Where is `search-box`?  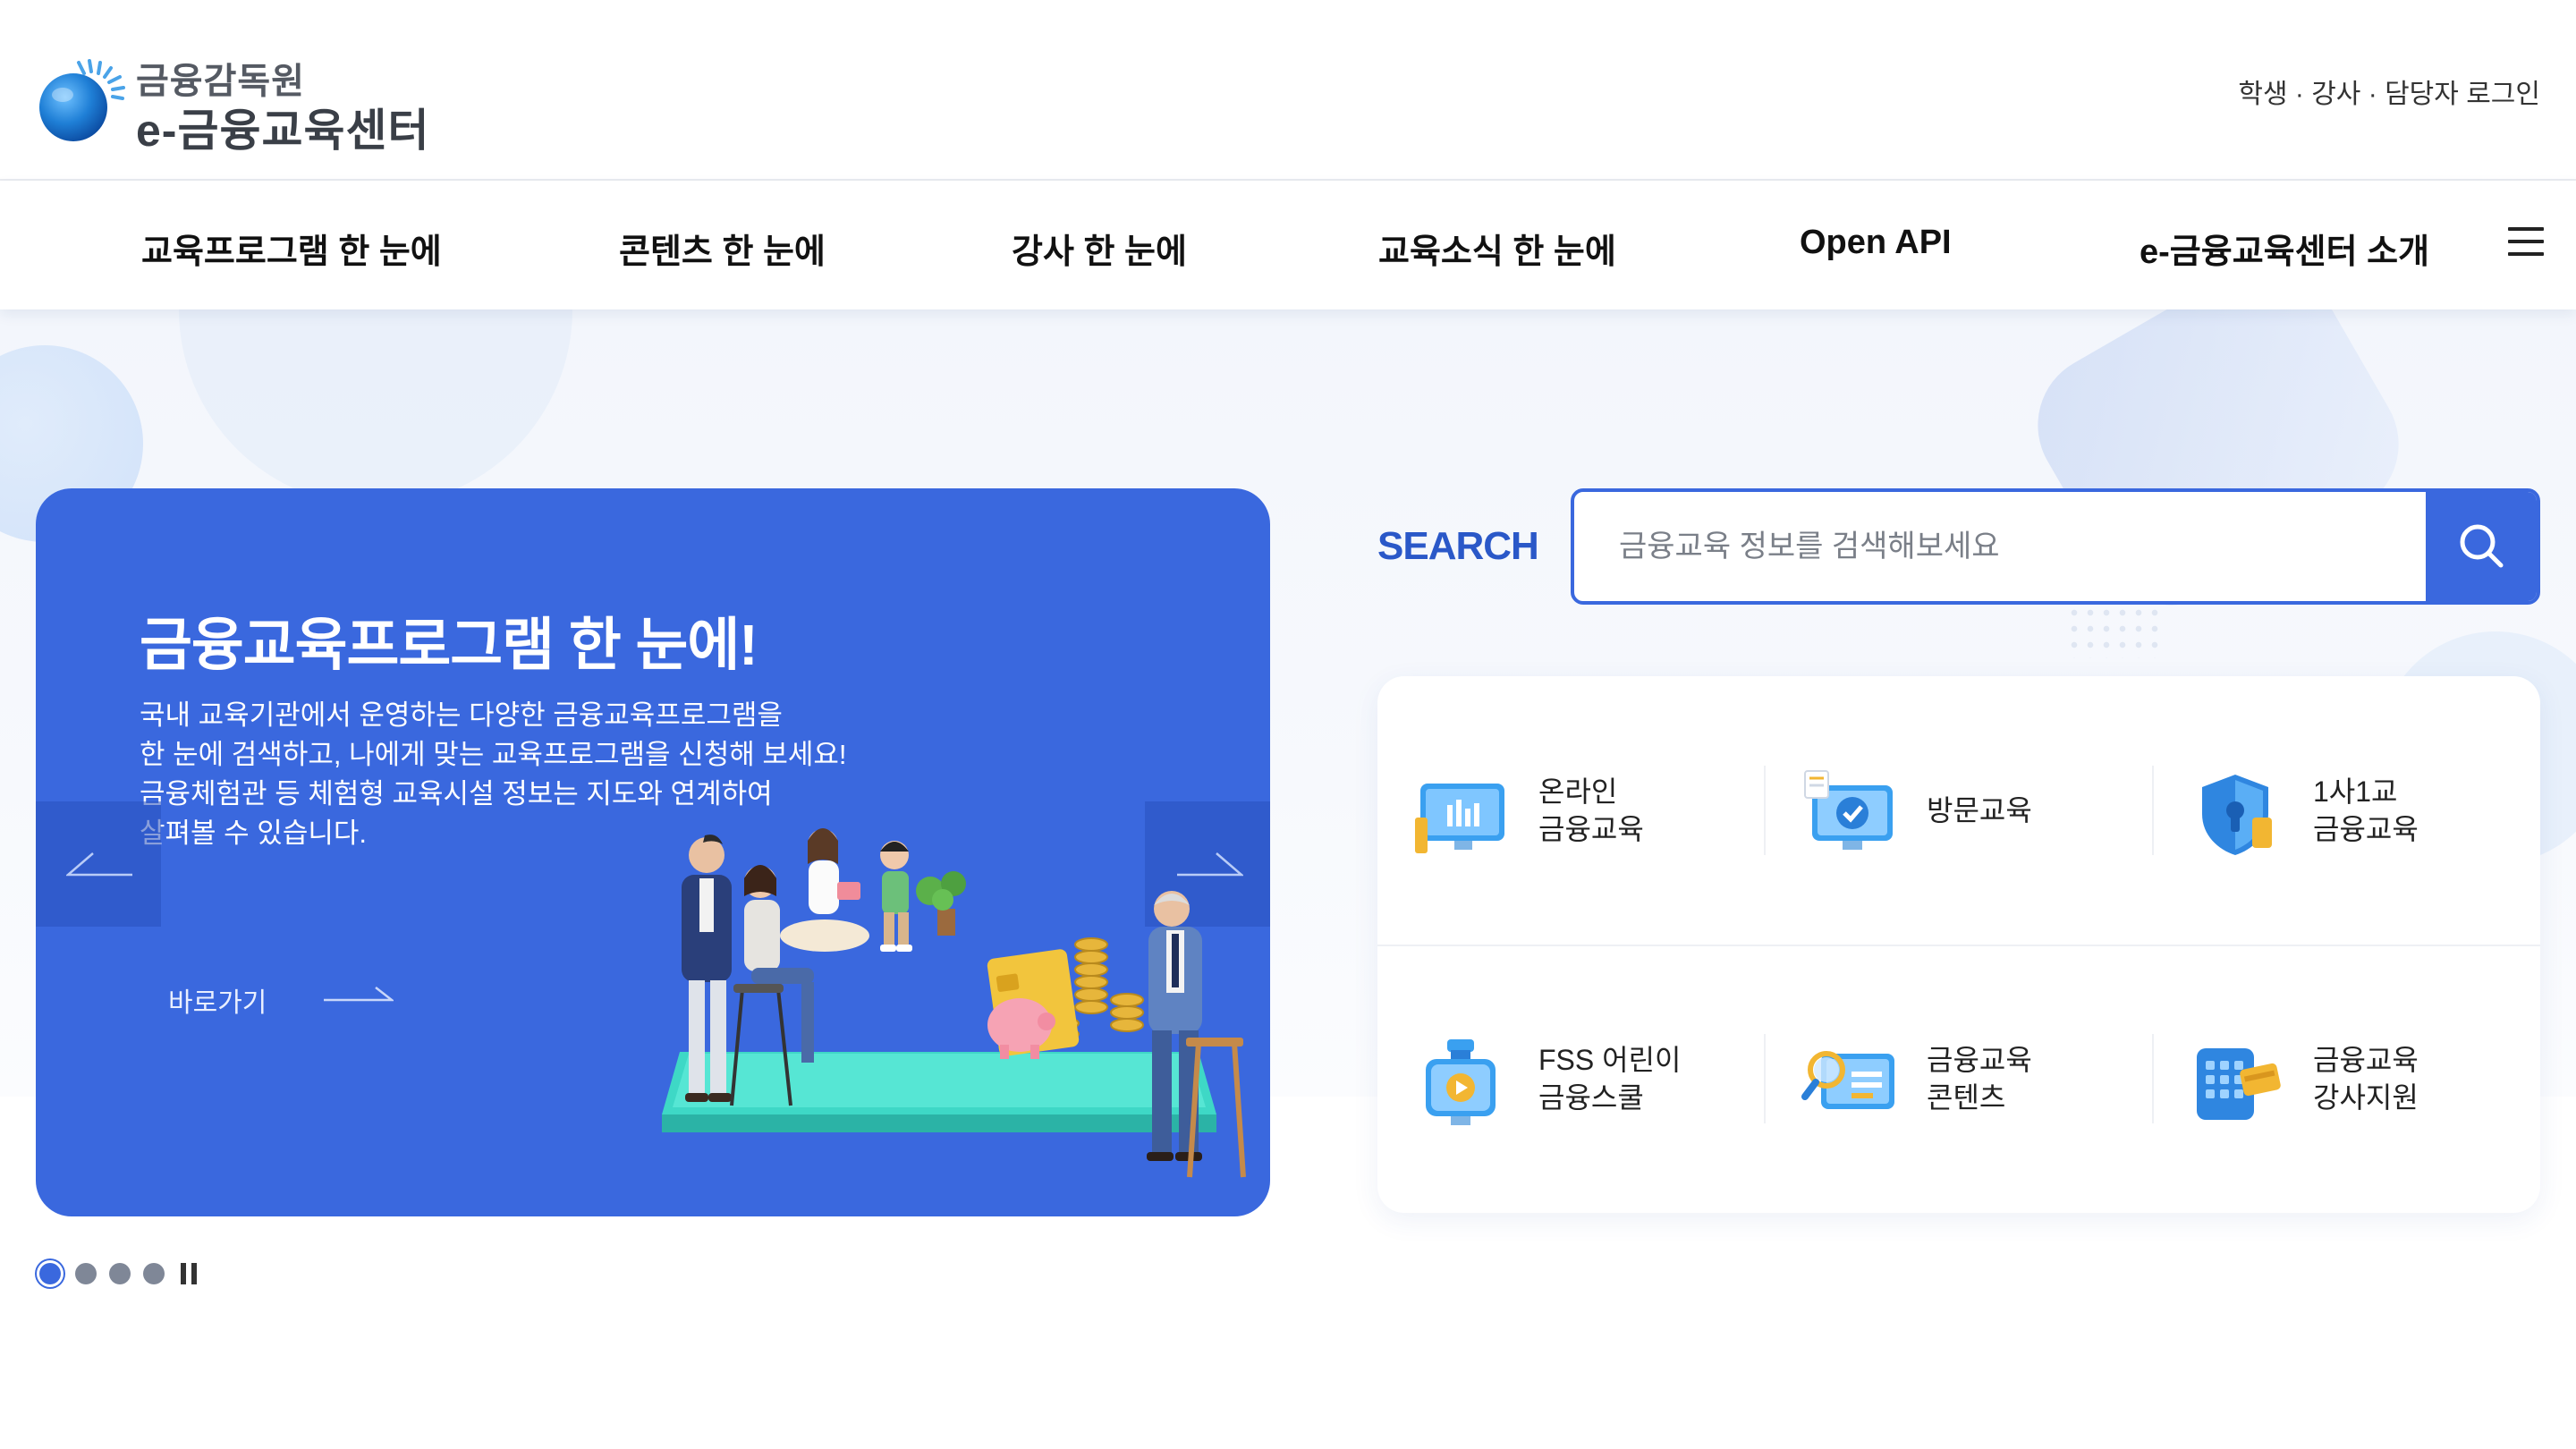
search-box is located at coordinates (2055, 546).